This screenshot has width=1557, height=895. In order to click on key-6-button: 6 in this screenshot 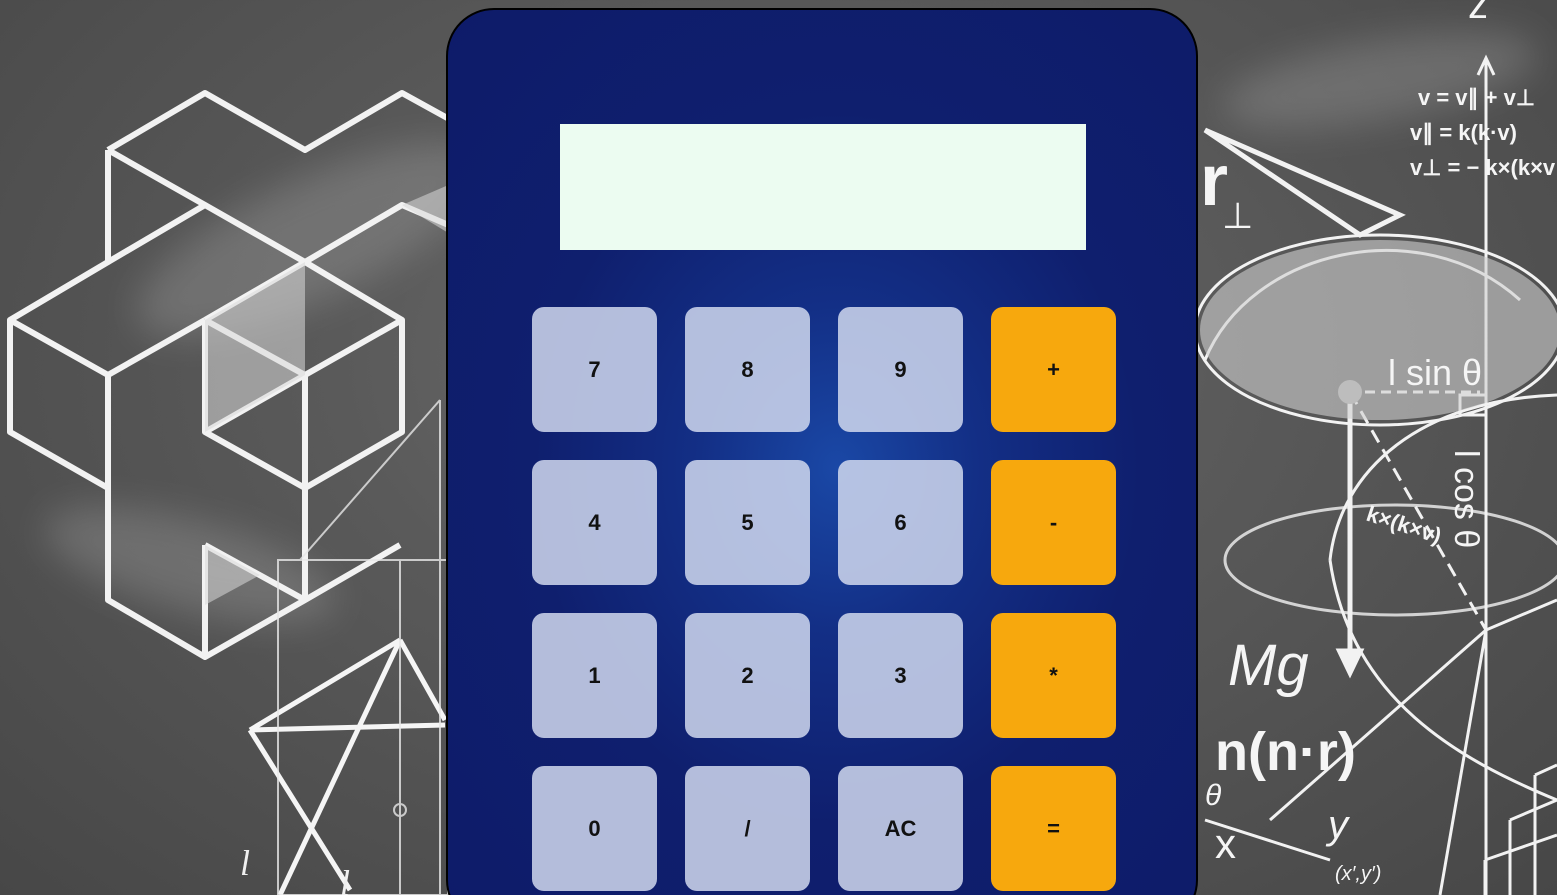, I will do `click(900, 522)`.